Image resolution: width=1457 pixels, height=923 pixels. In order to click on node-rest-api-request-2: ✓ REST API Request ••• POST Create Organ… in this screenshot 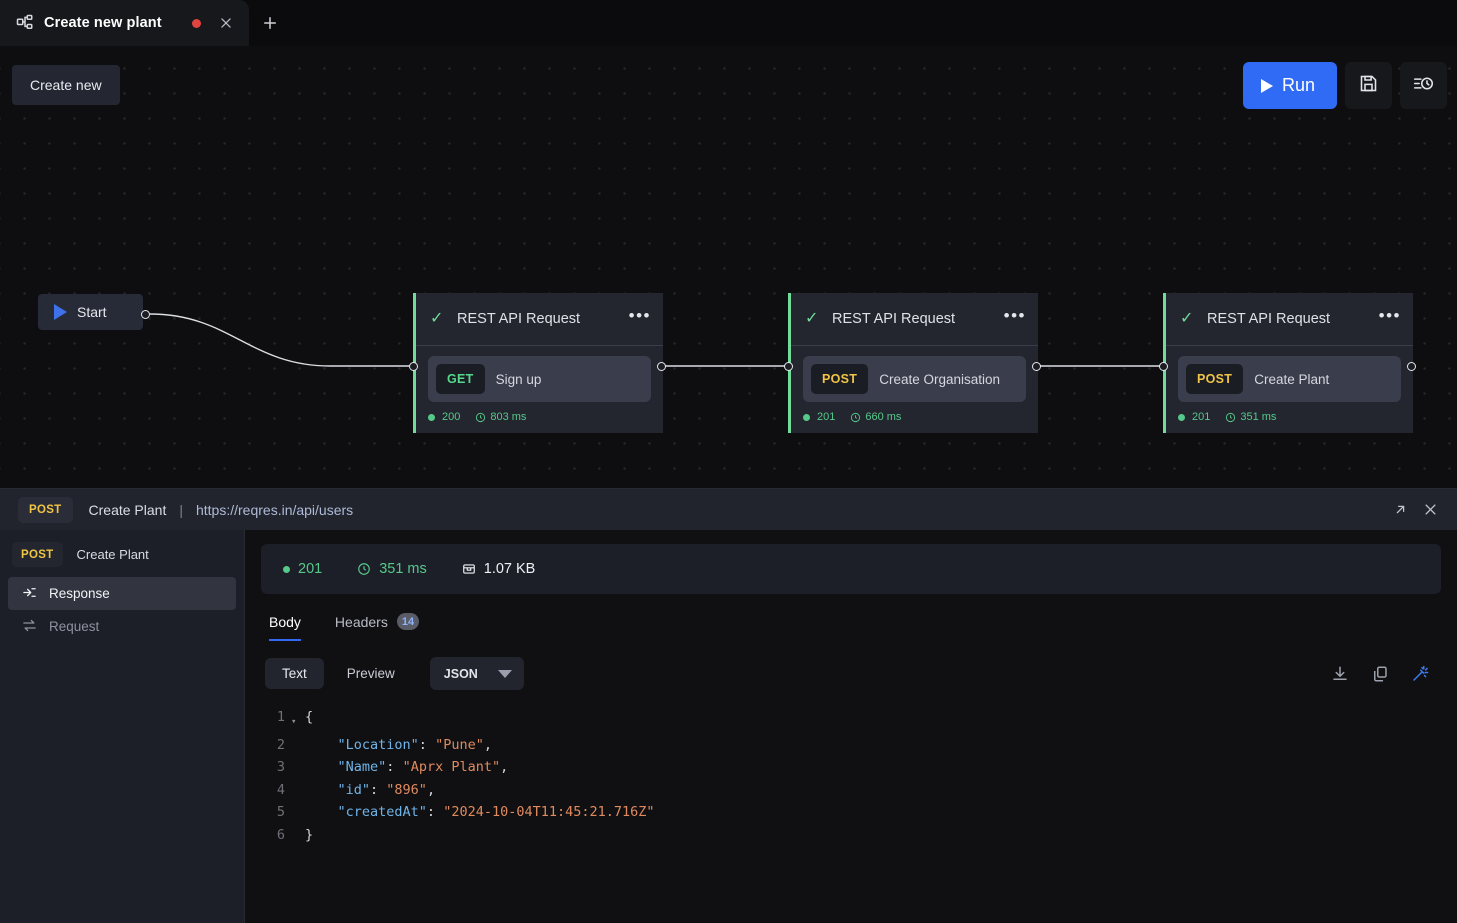, I will do `click(913, 363)`.